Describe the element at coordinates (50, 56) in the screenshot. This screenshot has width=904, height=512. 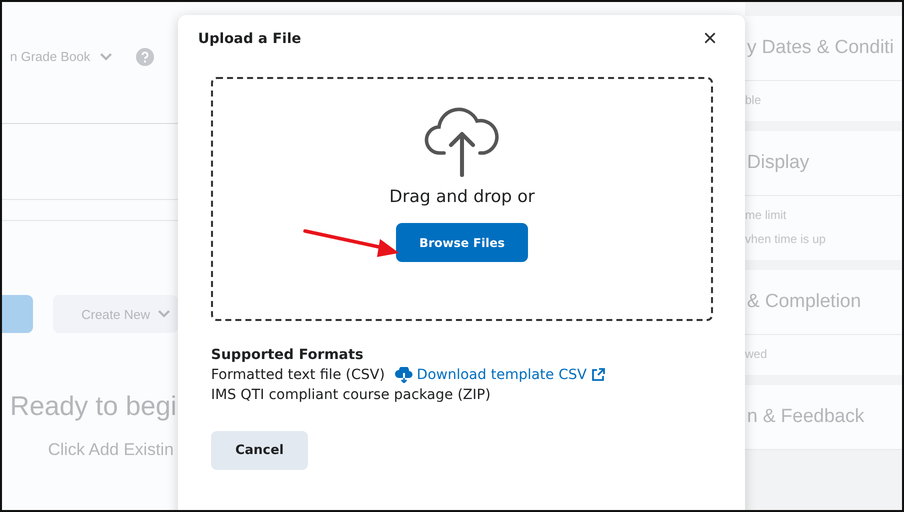
I see `grade-book-dropdown: n Grade Book` at that location.